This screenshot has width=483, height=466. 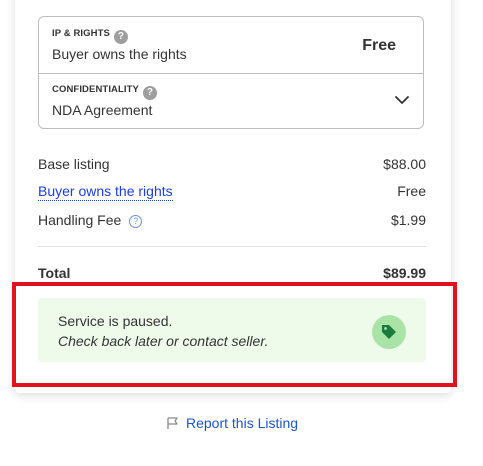 I want to click on confidentiality-value: NDA Agreement, so click(x=102, y=110).